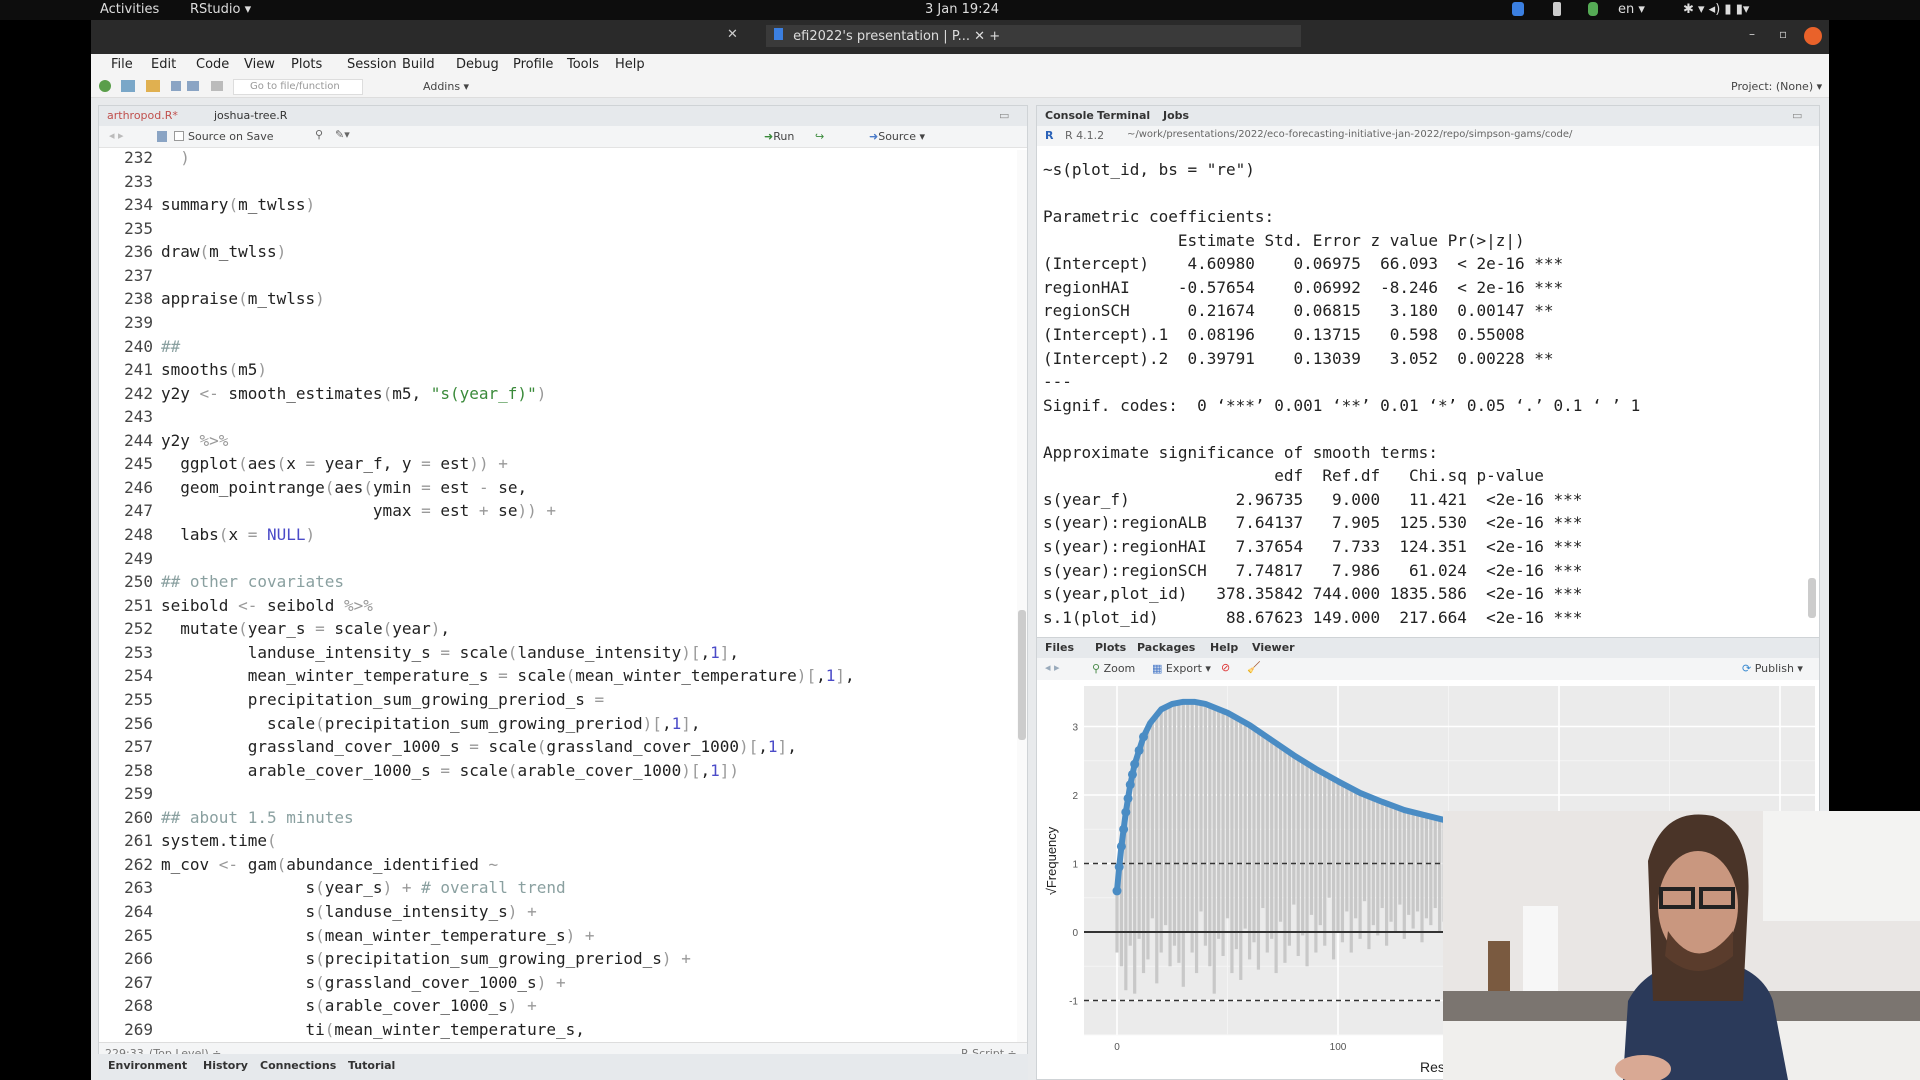 This screenshot has width=1920, height=1080. What do you see at coordinates (1557, 9) in the screenshot?
I see `clipboard-icon` at bounding box center [1557, 9].